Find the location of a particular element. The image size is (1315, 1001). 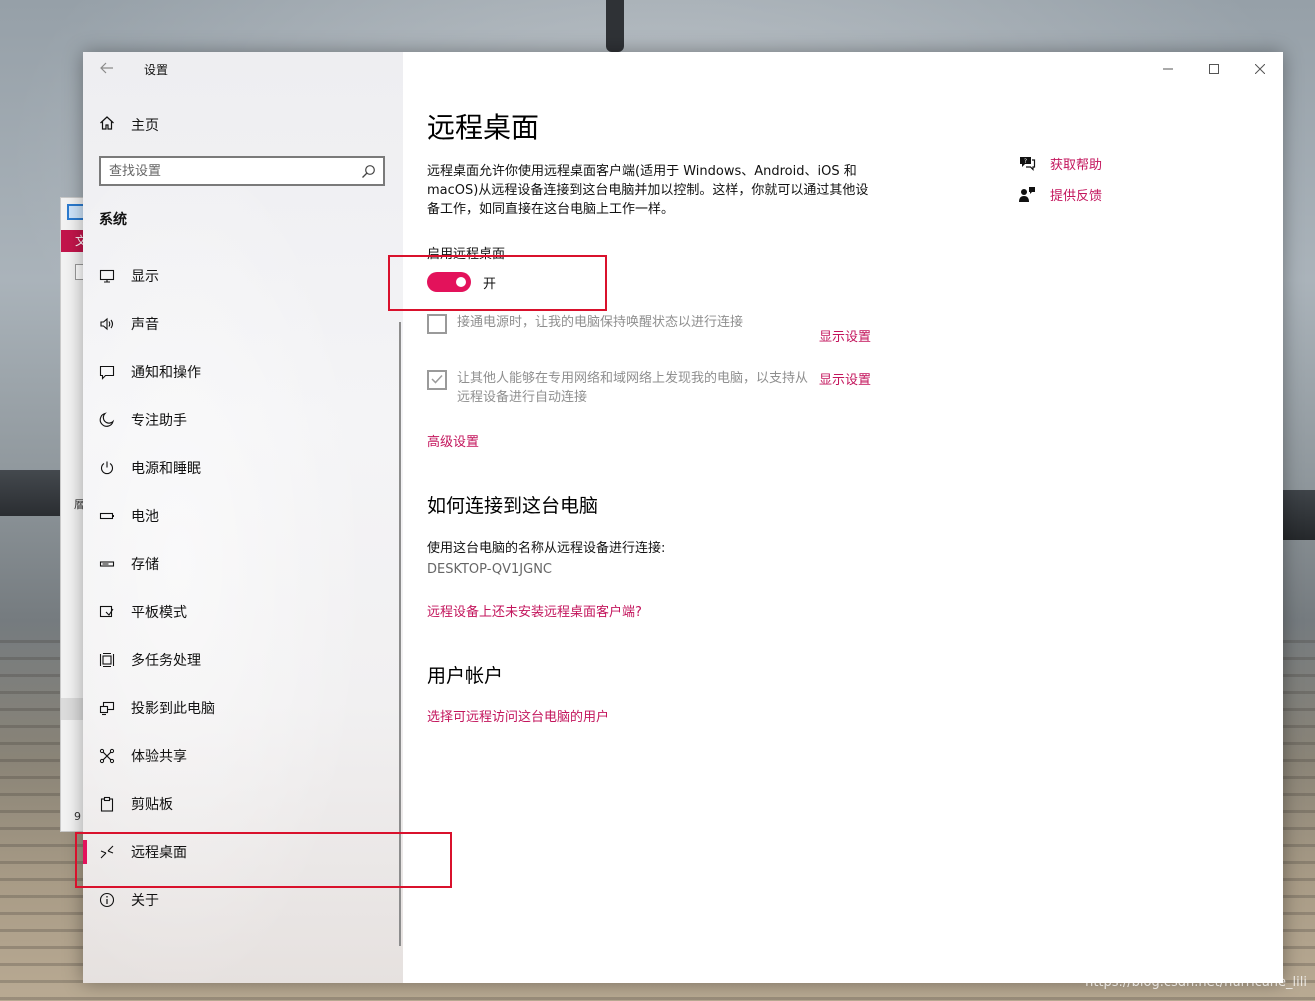

advanced-settings-link: 高级设置 is located at coordinates (453, 440).